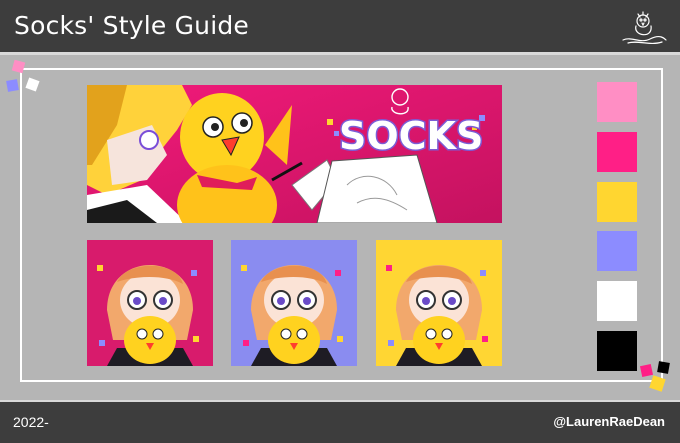  Describe the element at coordinates (31, 422) in the screenshot. I see `footer-year: 2022-` at that location.